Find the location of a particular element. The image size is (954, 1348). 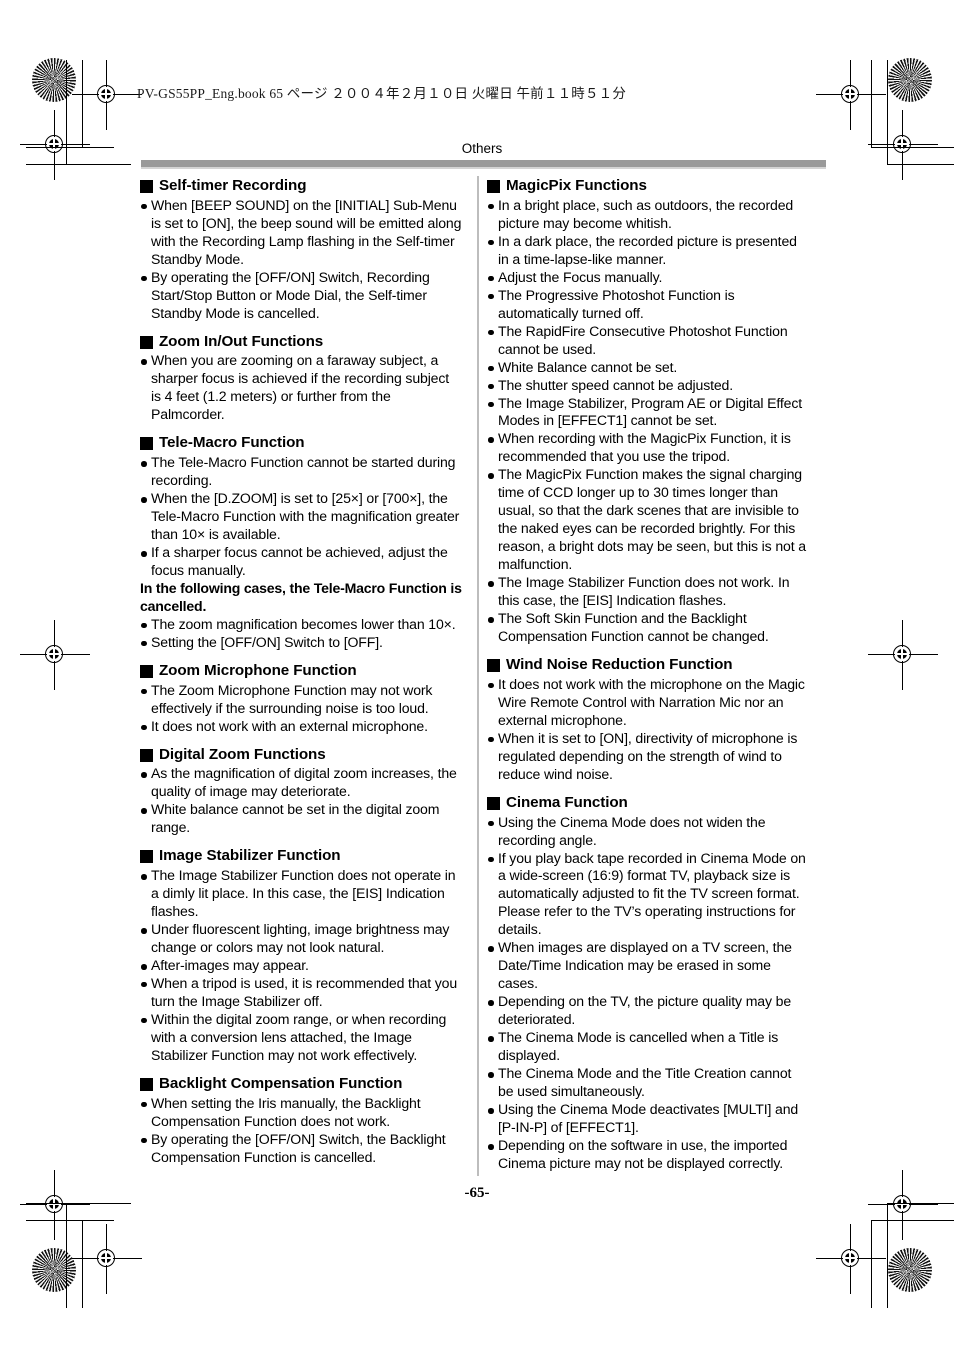

list-item: After-images may appear. is located at coordinates (301, 966).